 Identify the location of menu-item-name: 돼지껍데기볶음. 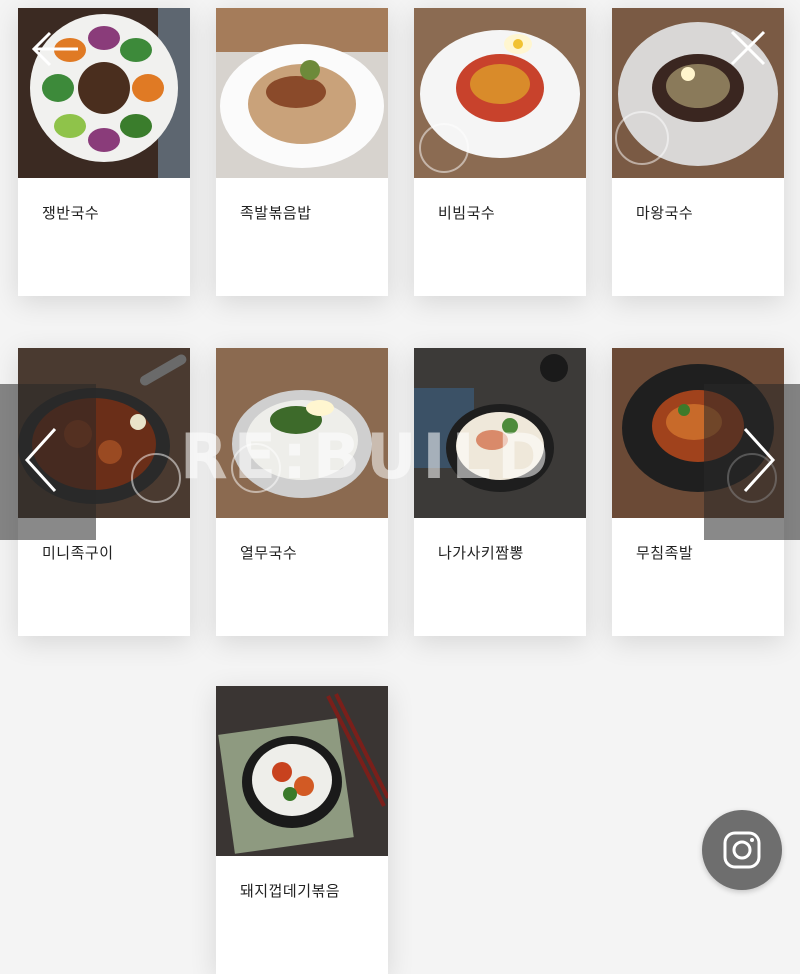
(290, 891).